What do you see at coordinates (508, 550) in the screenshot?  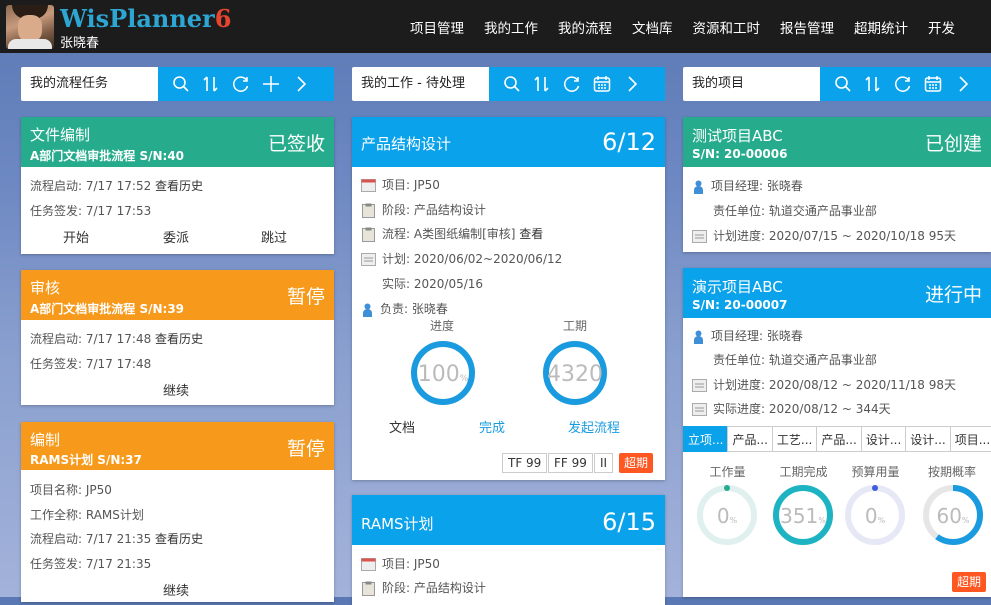 I see `work-item-card: RAMS计划 6/15 项目: JP50 阶段: 产品结构设计` at bounding box center [508, 550].